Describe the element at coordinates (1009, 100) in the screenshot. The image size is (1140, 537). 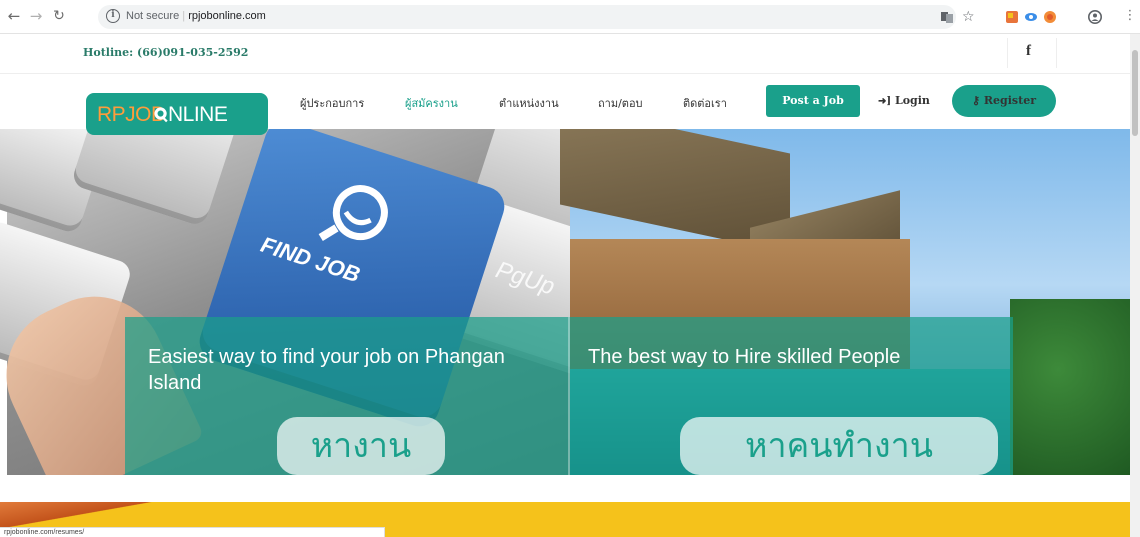
I see `register-label: Register` at that location.